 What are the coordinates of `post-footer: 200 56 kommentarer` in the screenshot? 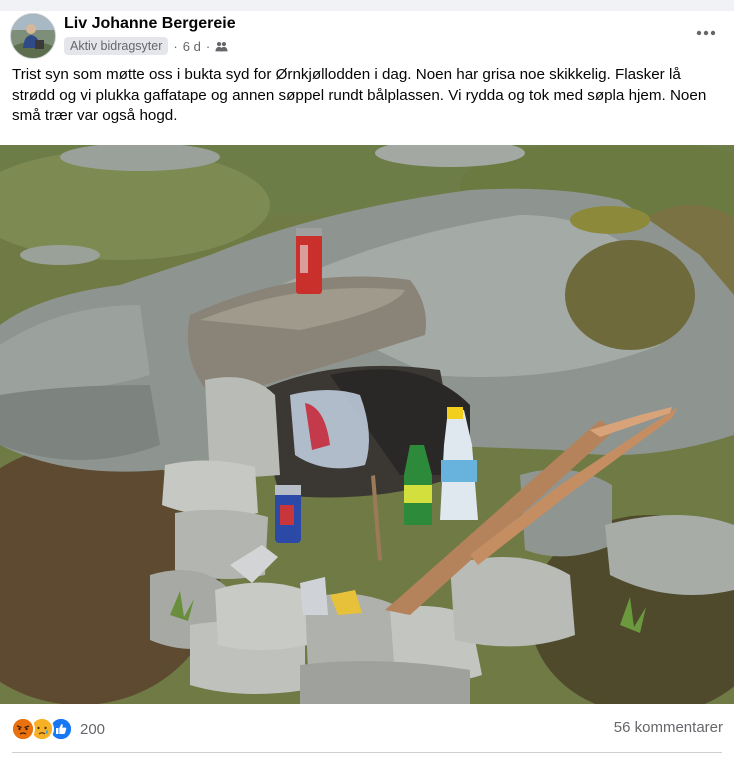 It's located at (367, 729).